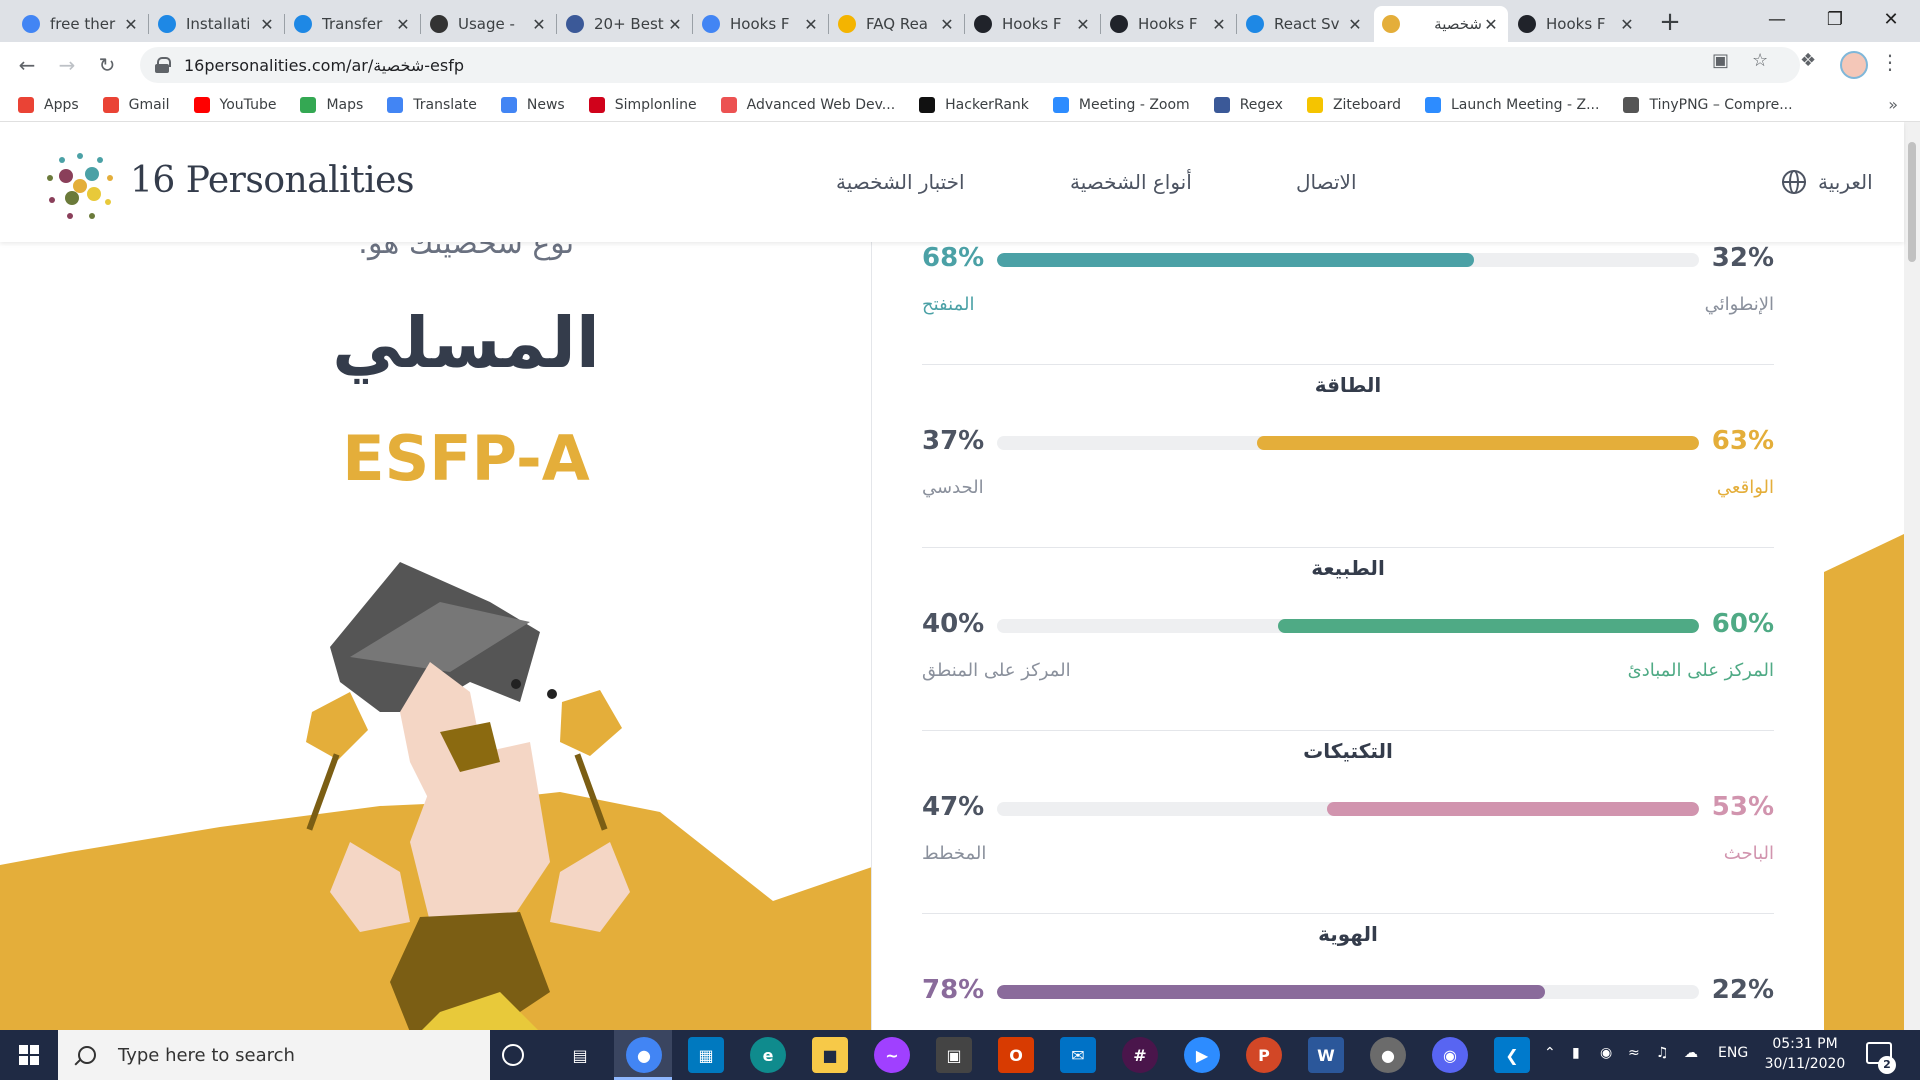 Image resolution: width=1920 pixels, height=1080 pixels. What do you see at coordinates (1576, 1053) in the screenshot?
I see `battery-icon: ▮` at bounding box center [1576, 1053].